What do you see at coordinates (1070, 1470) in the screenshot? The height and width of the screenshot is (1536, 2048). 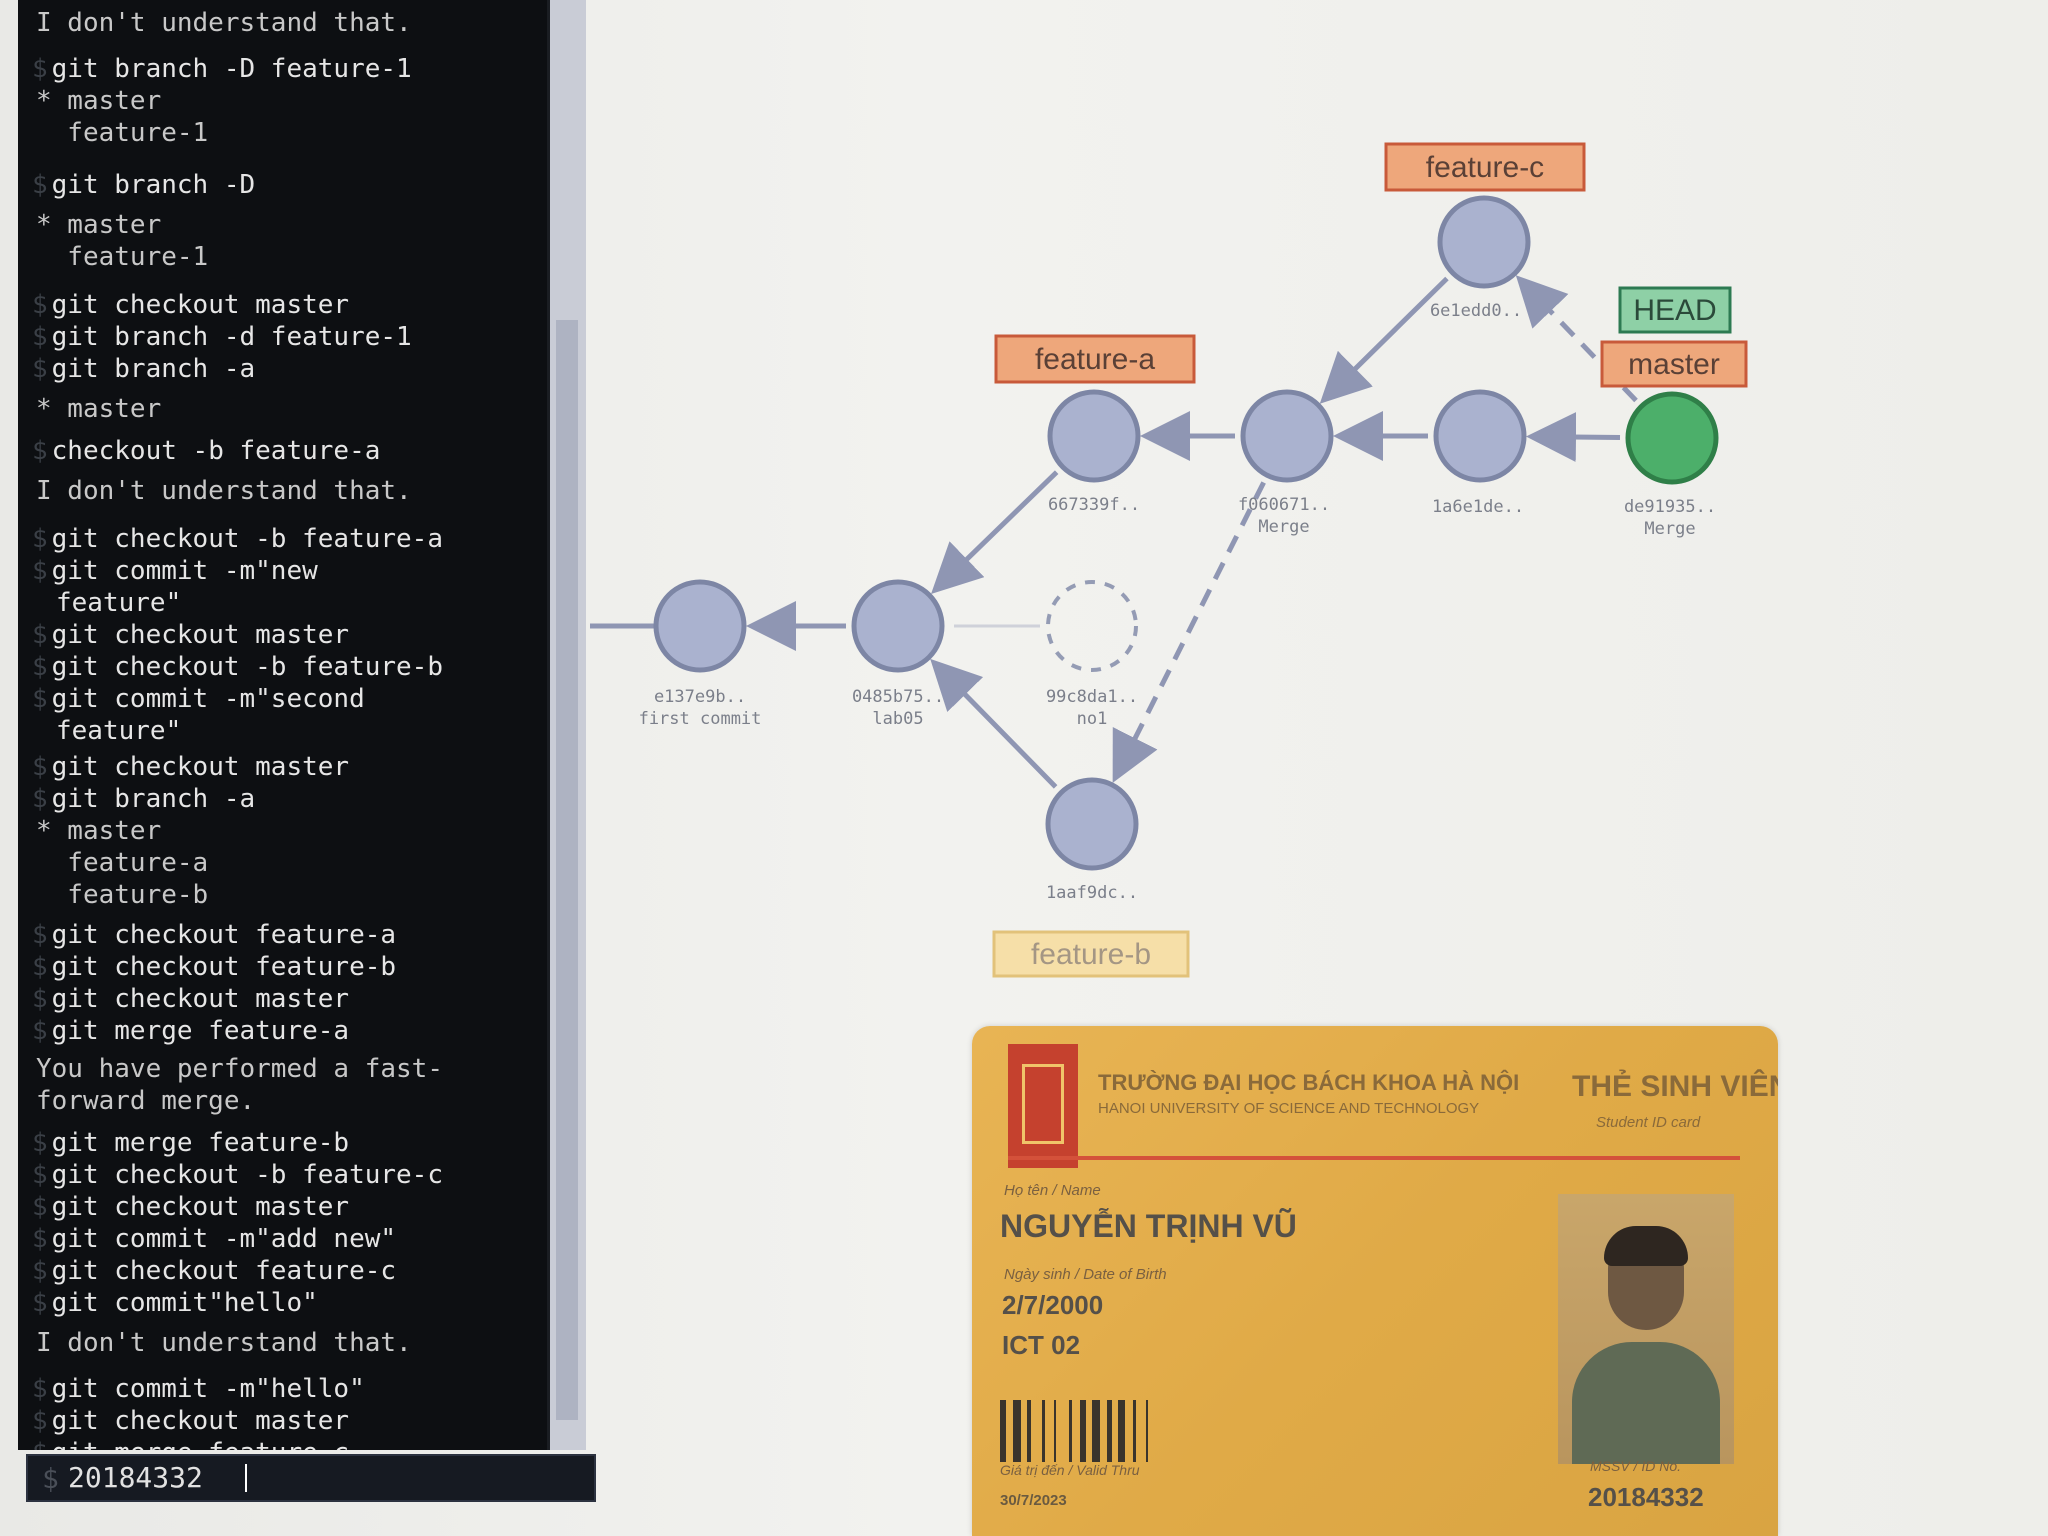 I see `valid-label: Giá trị đến / Valid Thru` at bounding box center [1070, 1470].